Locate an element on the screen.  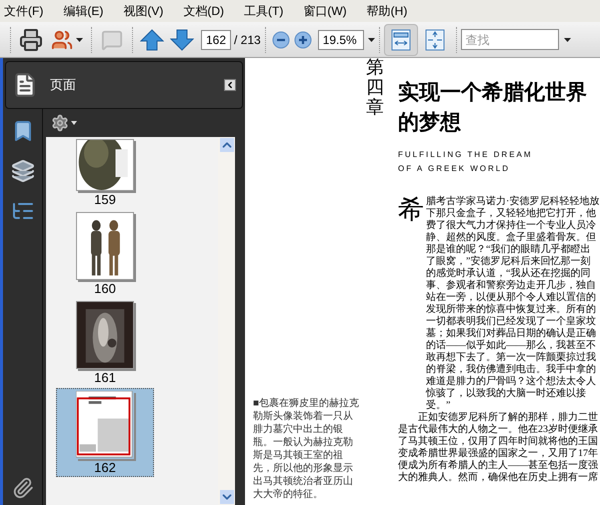
menu-item: 视图(V) is located at coordinates (143, 11).